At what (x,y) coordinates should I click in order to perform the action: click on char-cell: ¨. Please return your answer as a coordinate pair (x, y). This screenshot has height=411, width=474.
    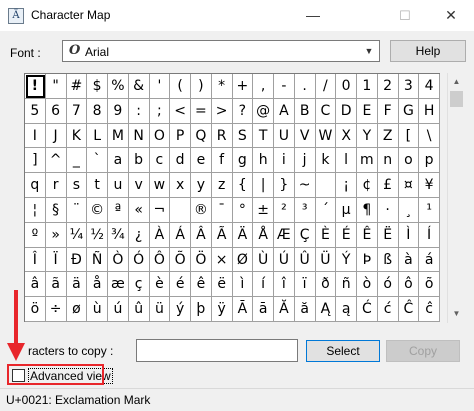
    Looking at the image, I should click on (77, 210).